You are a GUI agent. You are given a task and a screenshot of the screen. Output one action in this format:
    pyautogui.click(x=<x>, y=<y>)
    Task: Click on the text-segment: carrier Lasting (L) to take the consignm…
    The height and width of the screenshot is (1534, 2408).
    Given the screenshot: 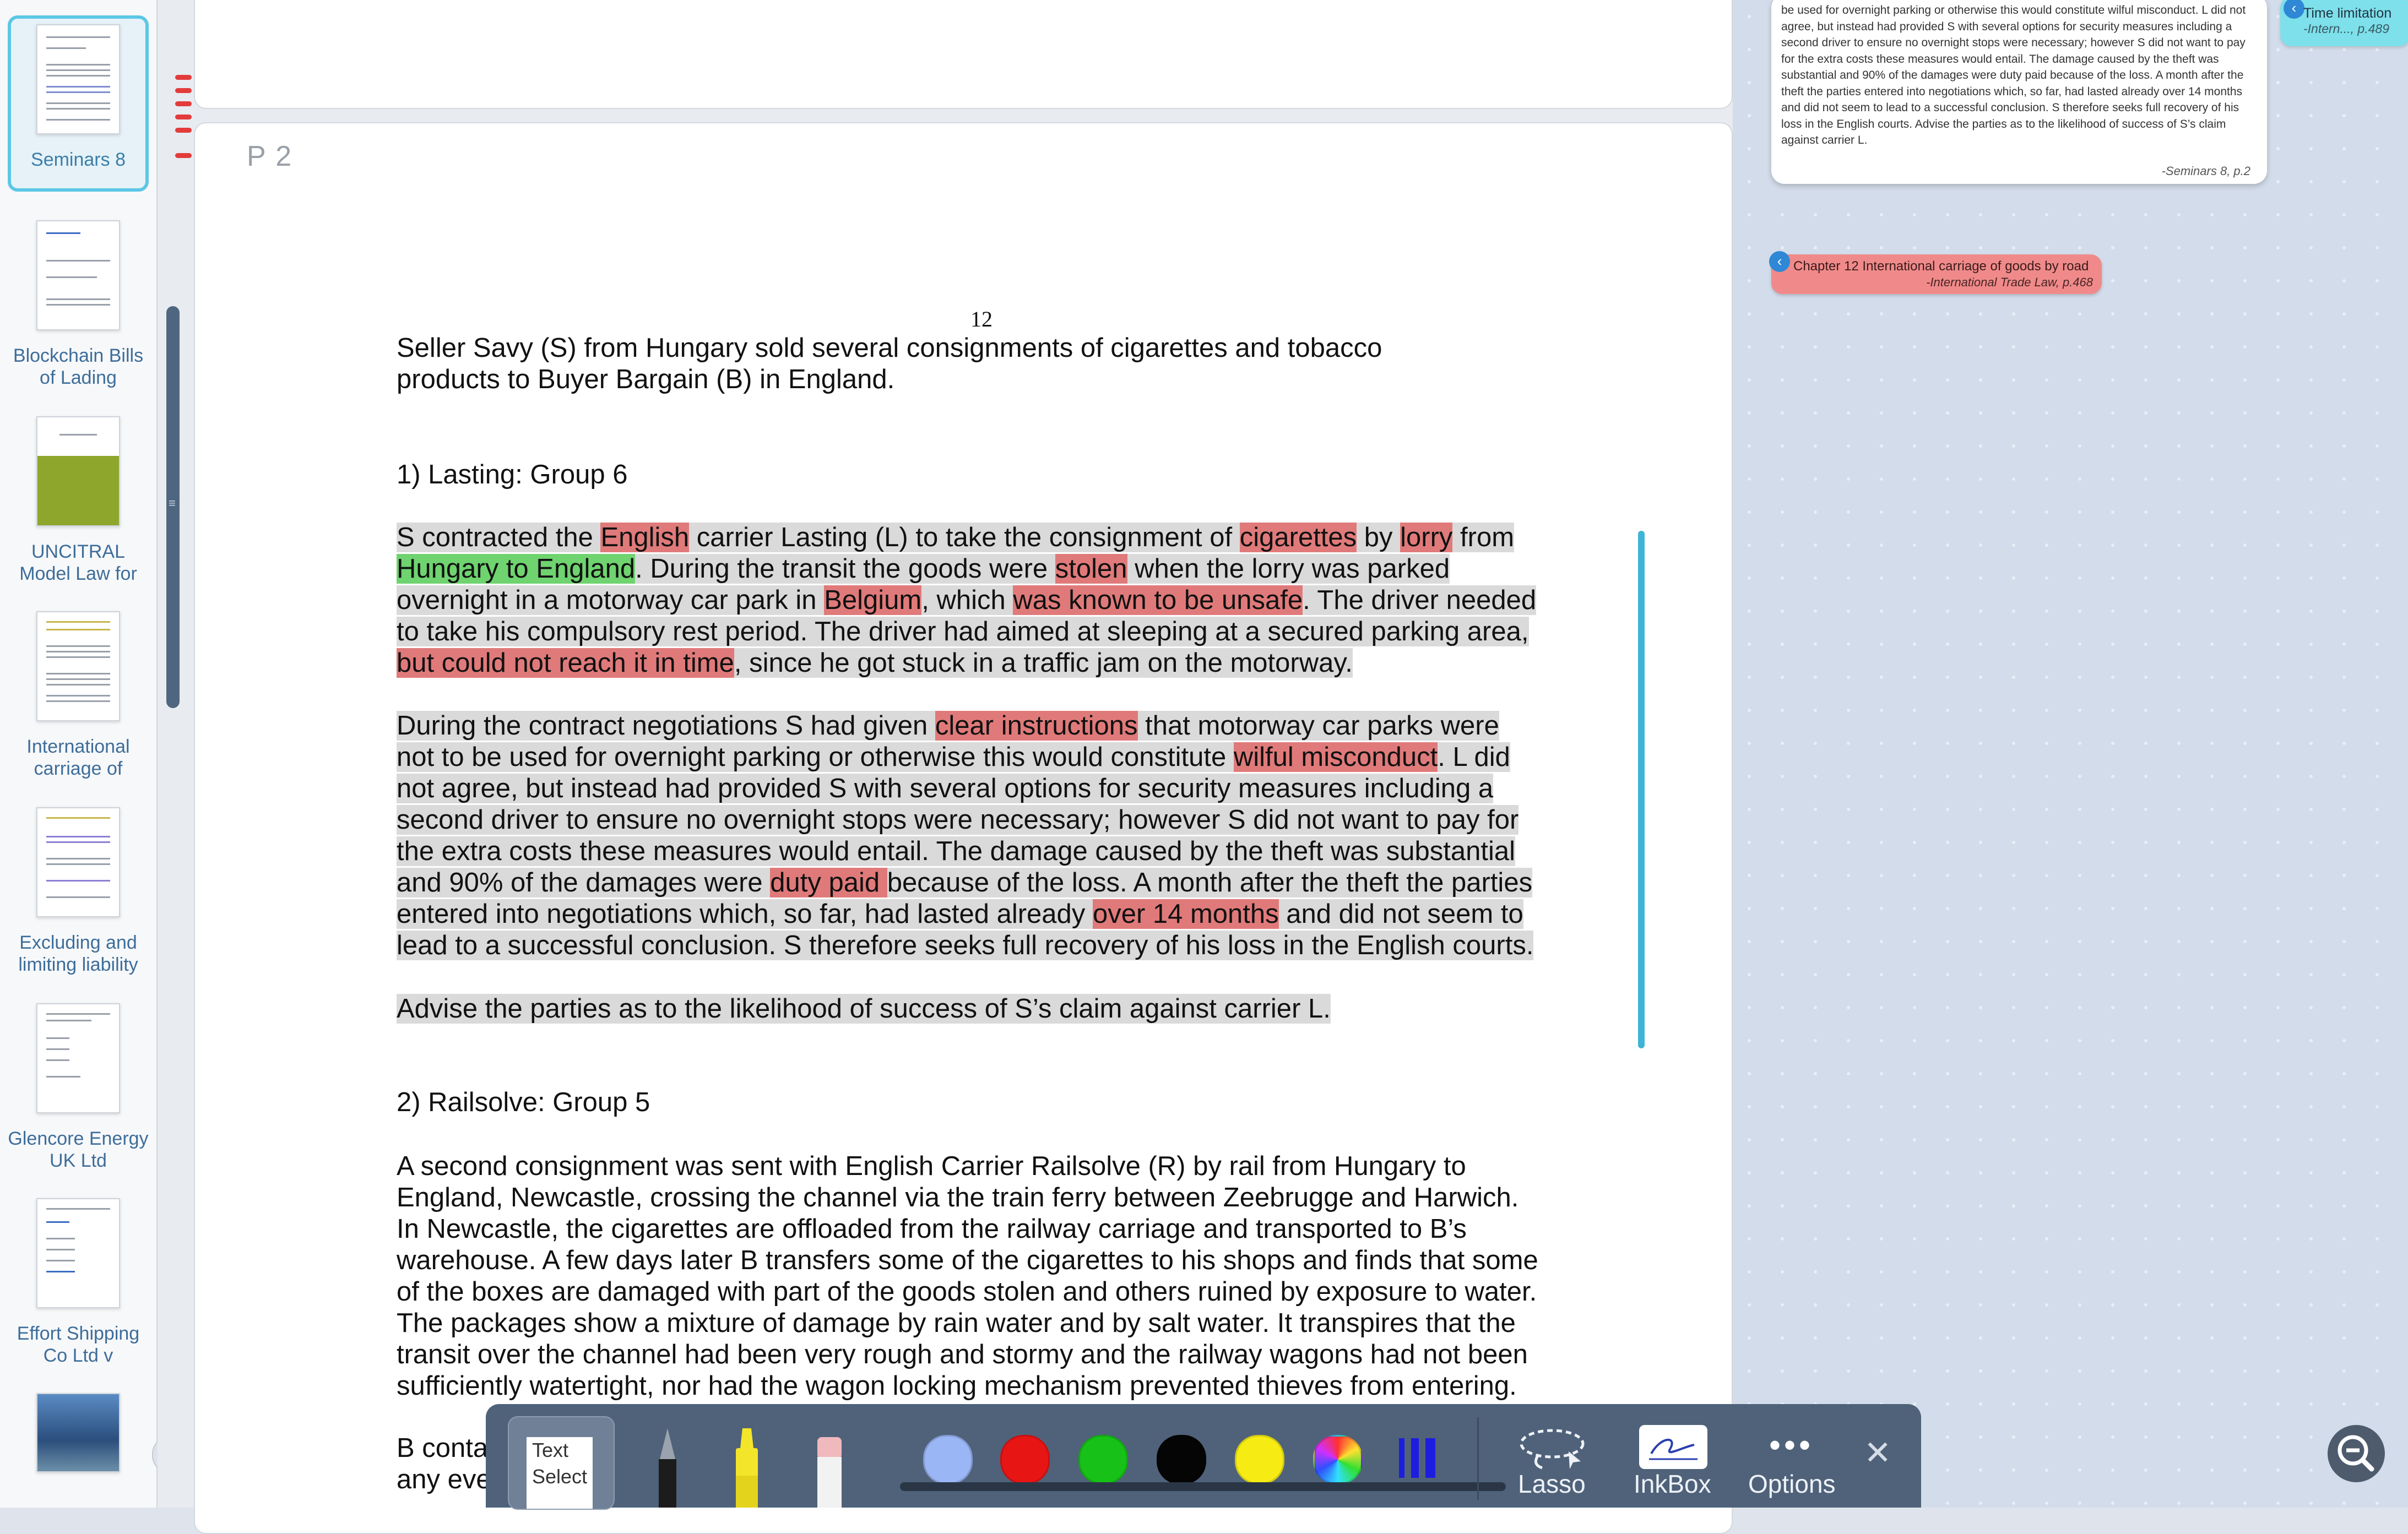 What is the action you would take?
    pyautogui.click(x=965, y=537)
    